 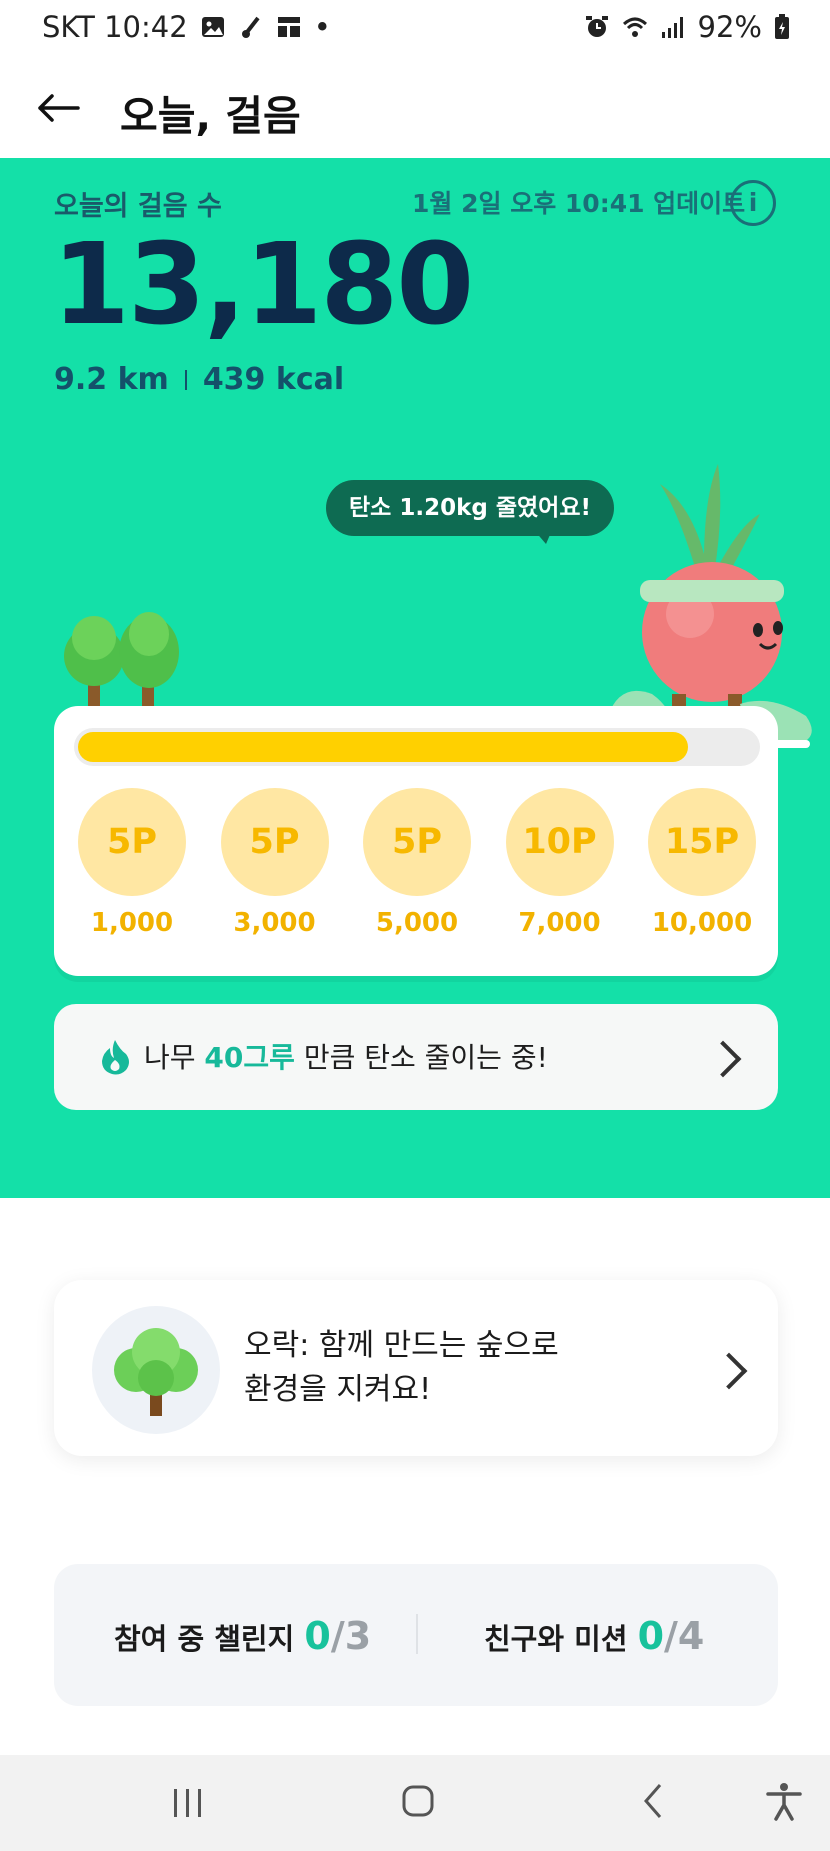 What do you see at coordinates (401, 1345) in the screenshot?
I see `forest-line1: 오락: 함께 만드는 숲으로` at bounding box center [401, 1345].